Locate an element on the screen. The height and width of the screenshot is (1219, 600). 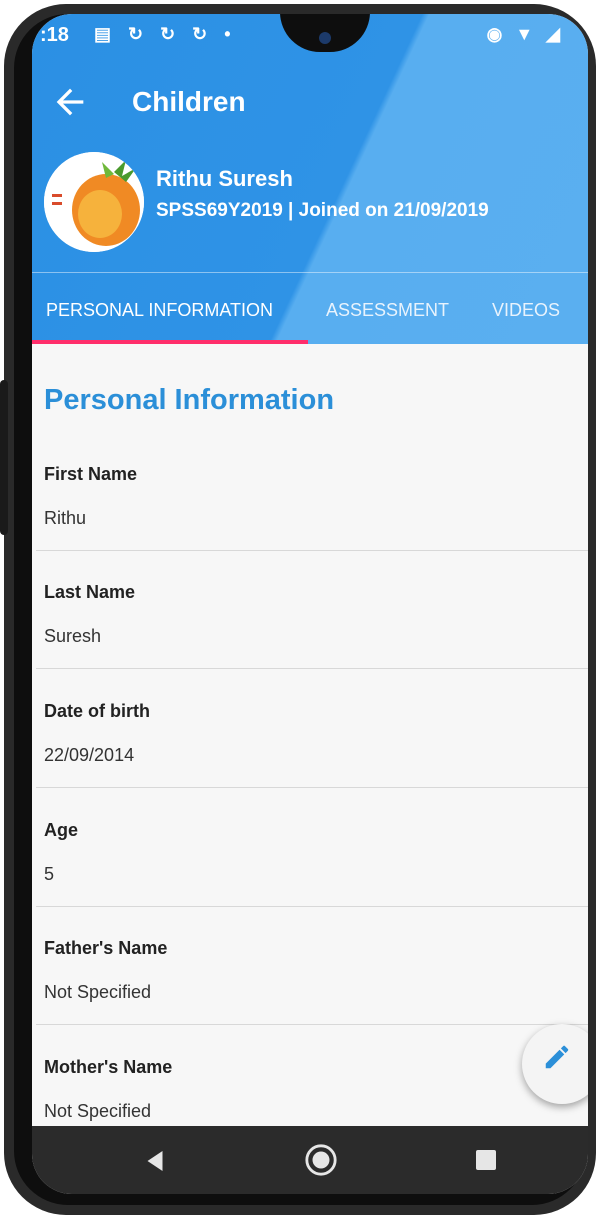
front-camera is located at coordinates (325, 38).